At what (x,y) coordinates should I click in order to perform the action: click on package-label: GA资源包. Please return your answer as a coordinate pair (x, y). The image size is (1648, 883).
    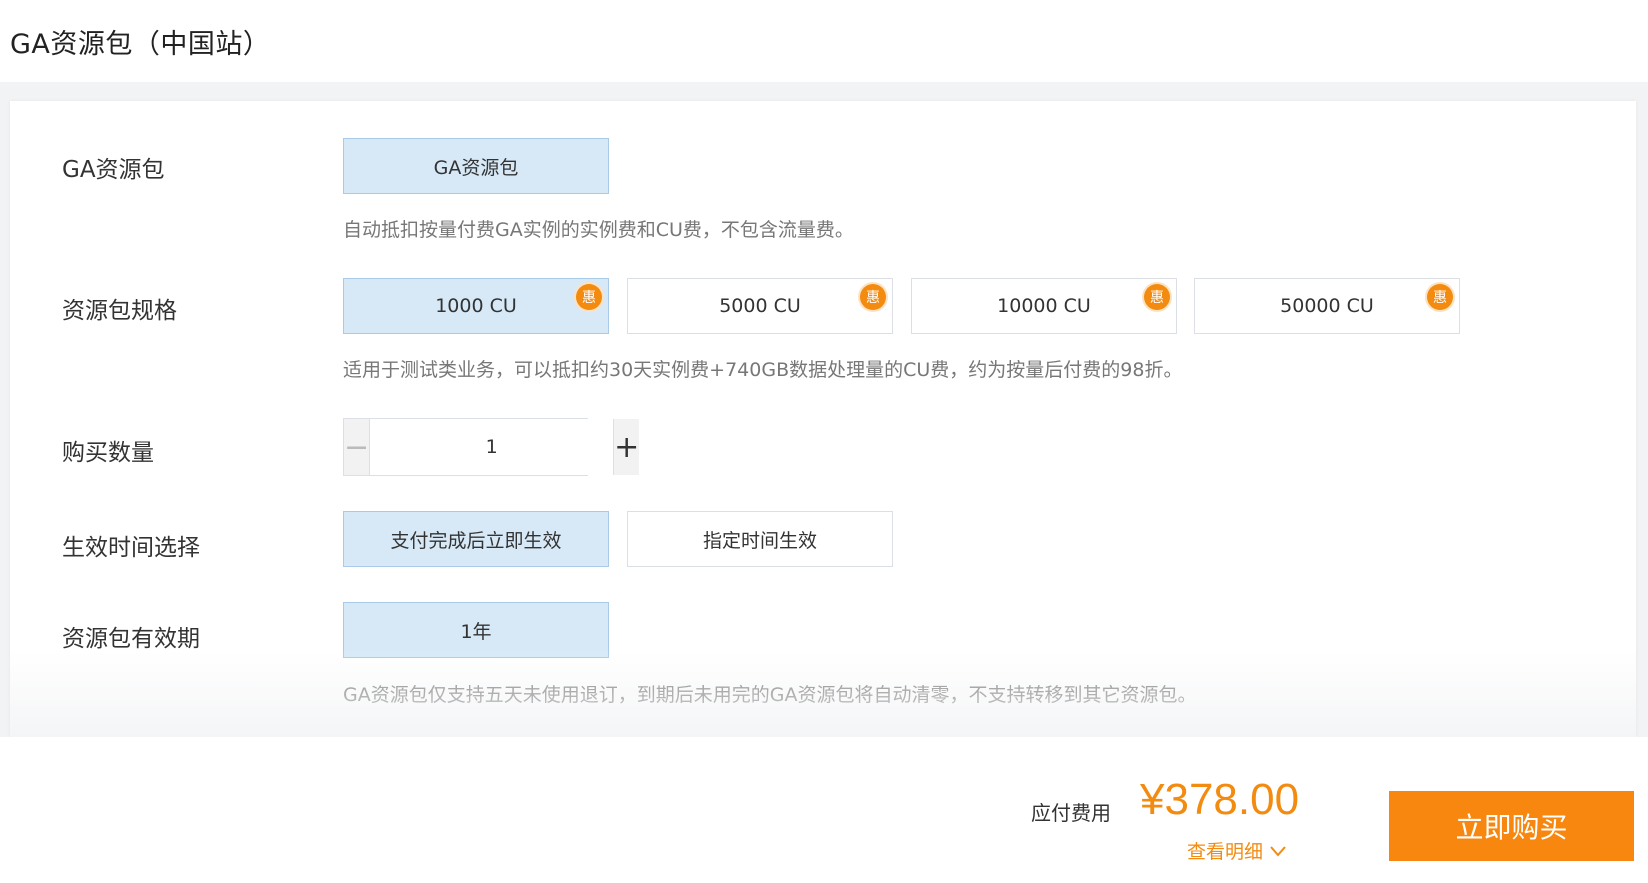
    Looking at the image, I should click on (113, 170).